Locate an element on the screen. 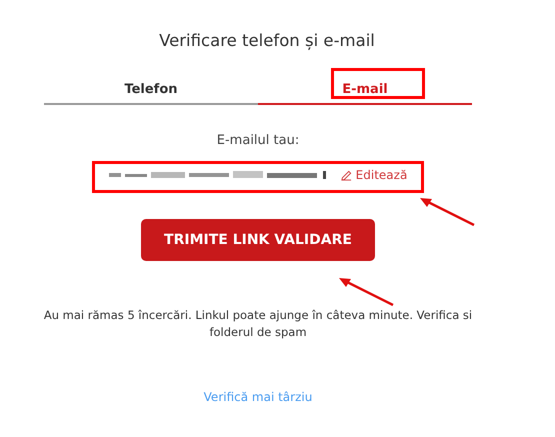 This screenshot has height=437, width=555. pencil-icon is located at coordinates (346, 175).